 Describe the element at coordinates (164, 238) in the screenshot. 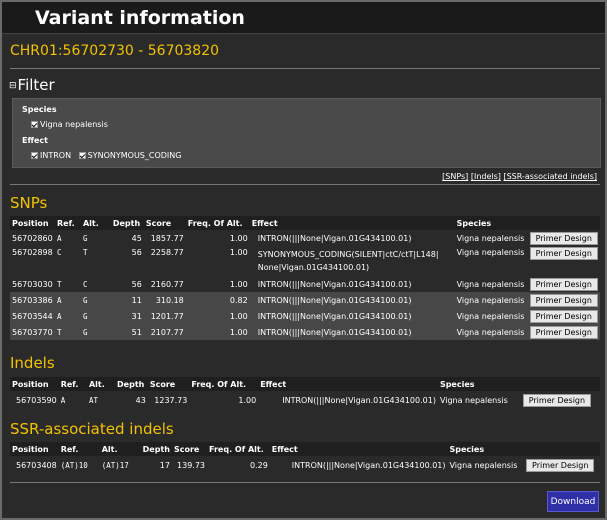

I see `score-cell: 1857.77` at that location.